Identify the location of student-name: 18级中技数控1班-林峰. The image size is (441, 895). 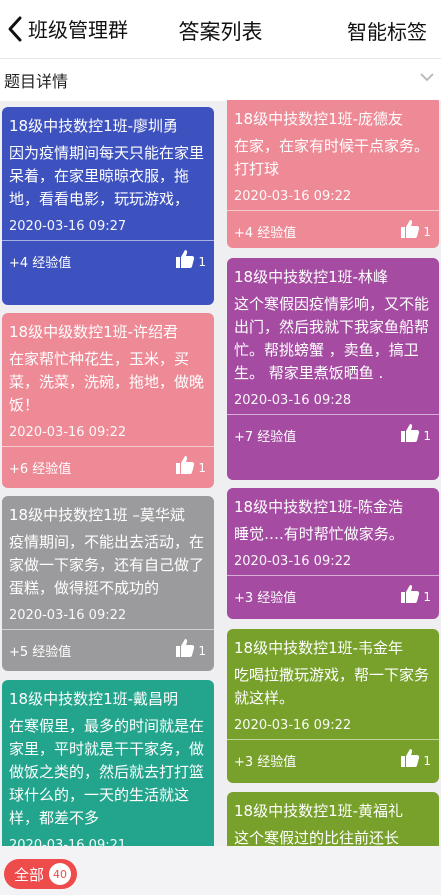
(311, 277).